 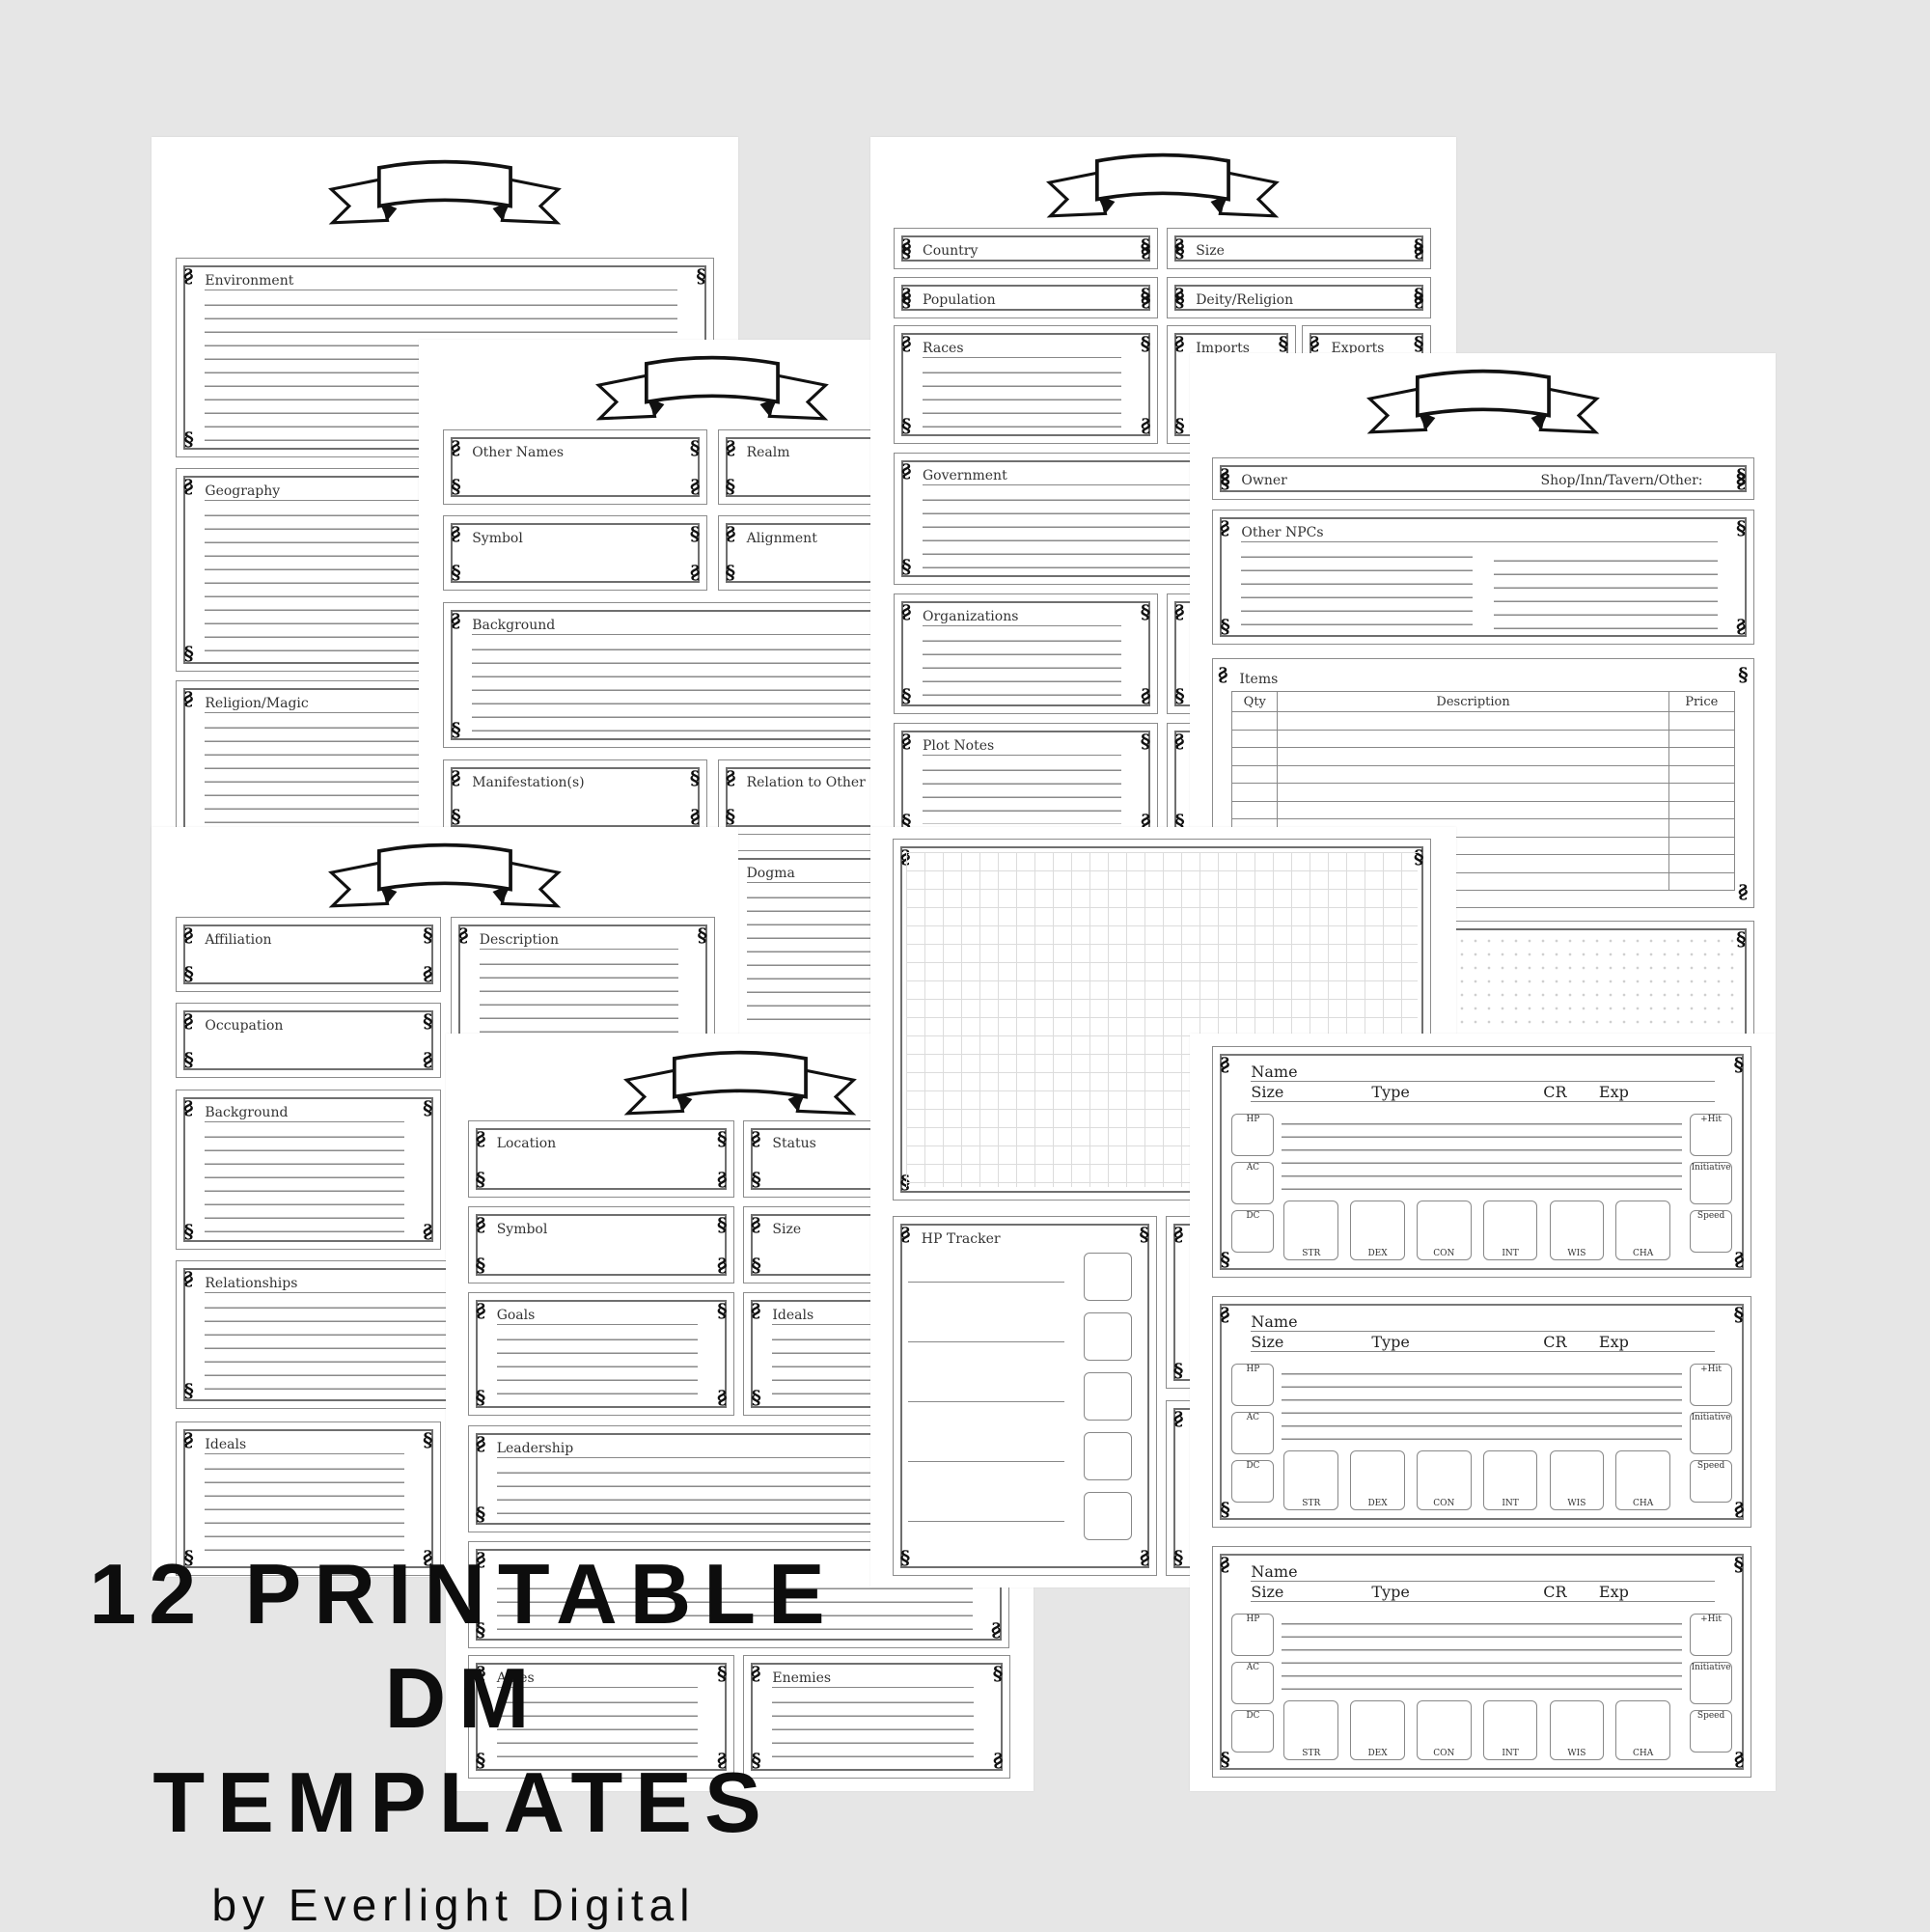 What do you see at coordinates (304, 1113) in the screenshot?
I see `box-label: Background` at bounding box center [304, 1113].